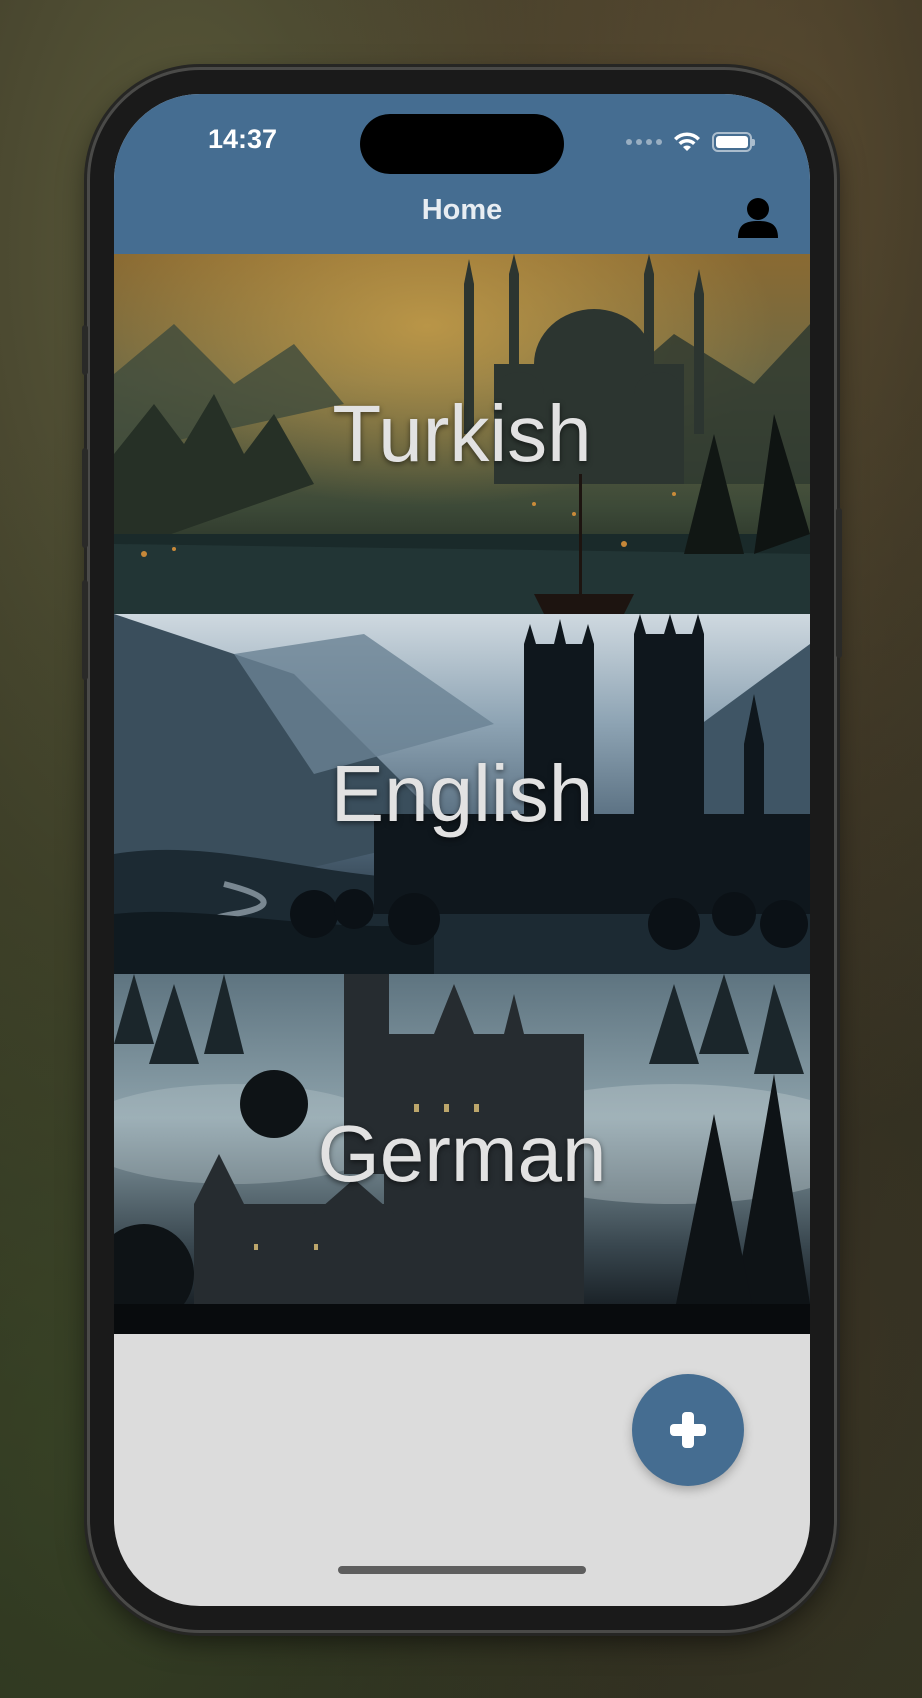  I want to click on power-button, so click(839, 583).